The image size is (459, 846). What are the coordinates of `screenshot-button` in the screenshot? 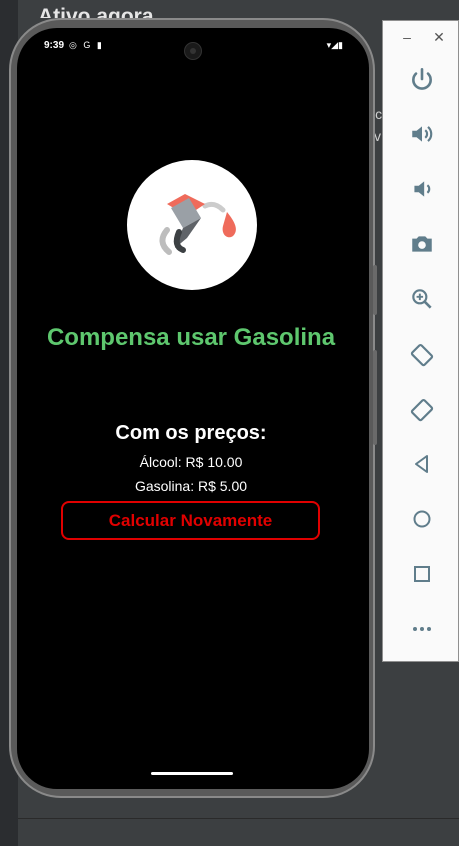 It's located at (422, 244).